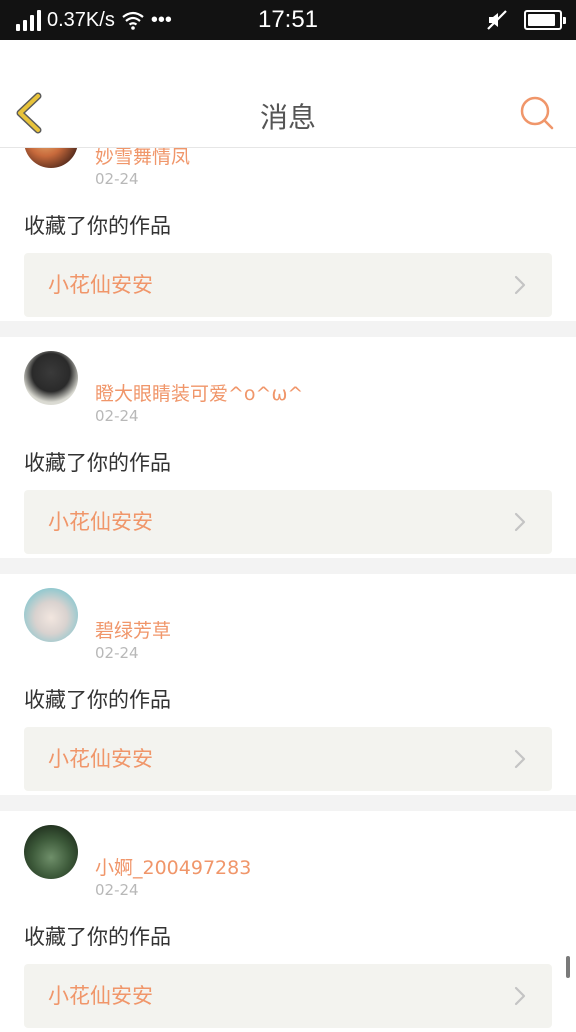  Describe the element at coordinates (545, 20) in the screenshot. I see `battery-icon` at that location.